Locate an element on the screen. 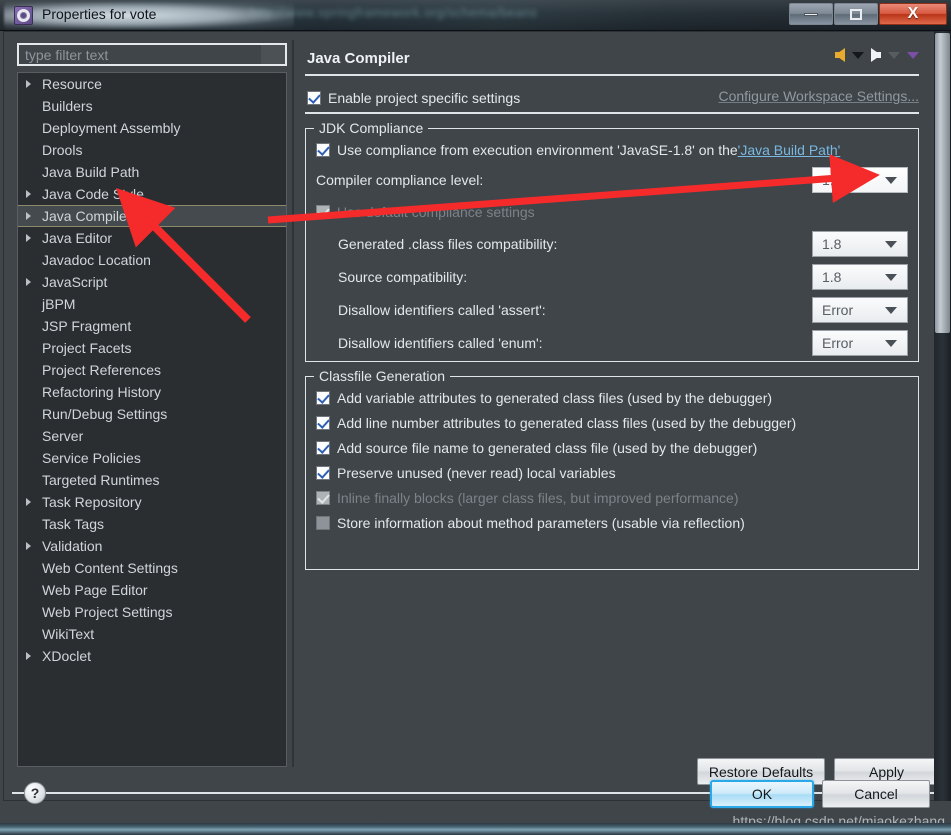  back-history-chevron-down-icon is located at coordinates (858, 55).